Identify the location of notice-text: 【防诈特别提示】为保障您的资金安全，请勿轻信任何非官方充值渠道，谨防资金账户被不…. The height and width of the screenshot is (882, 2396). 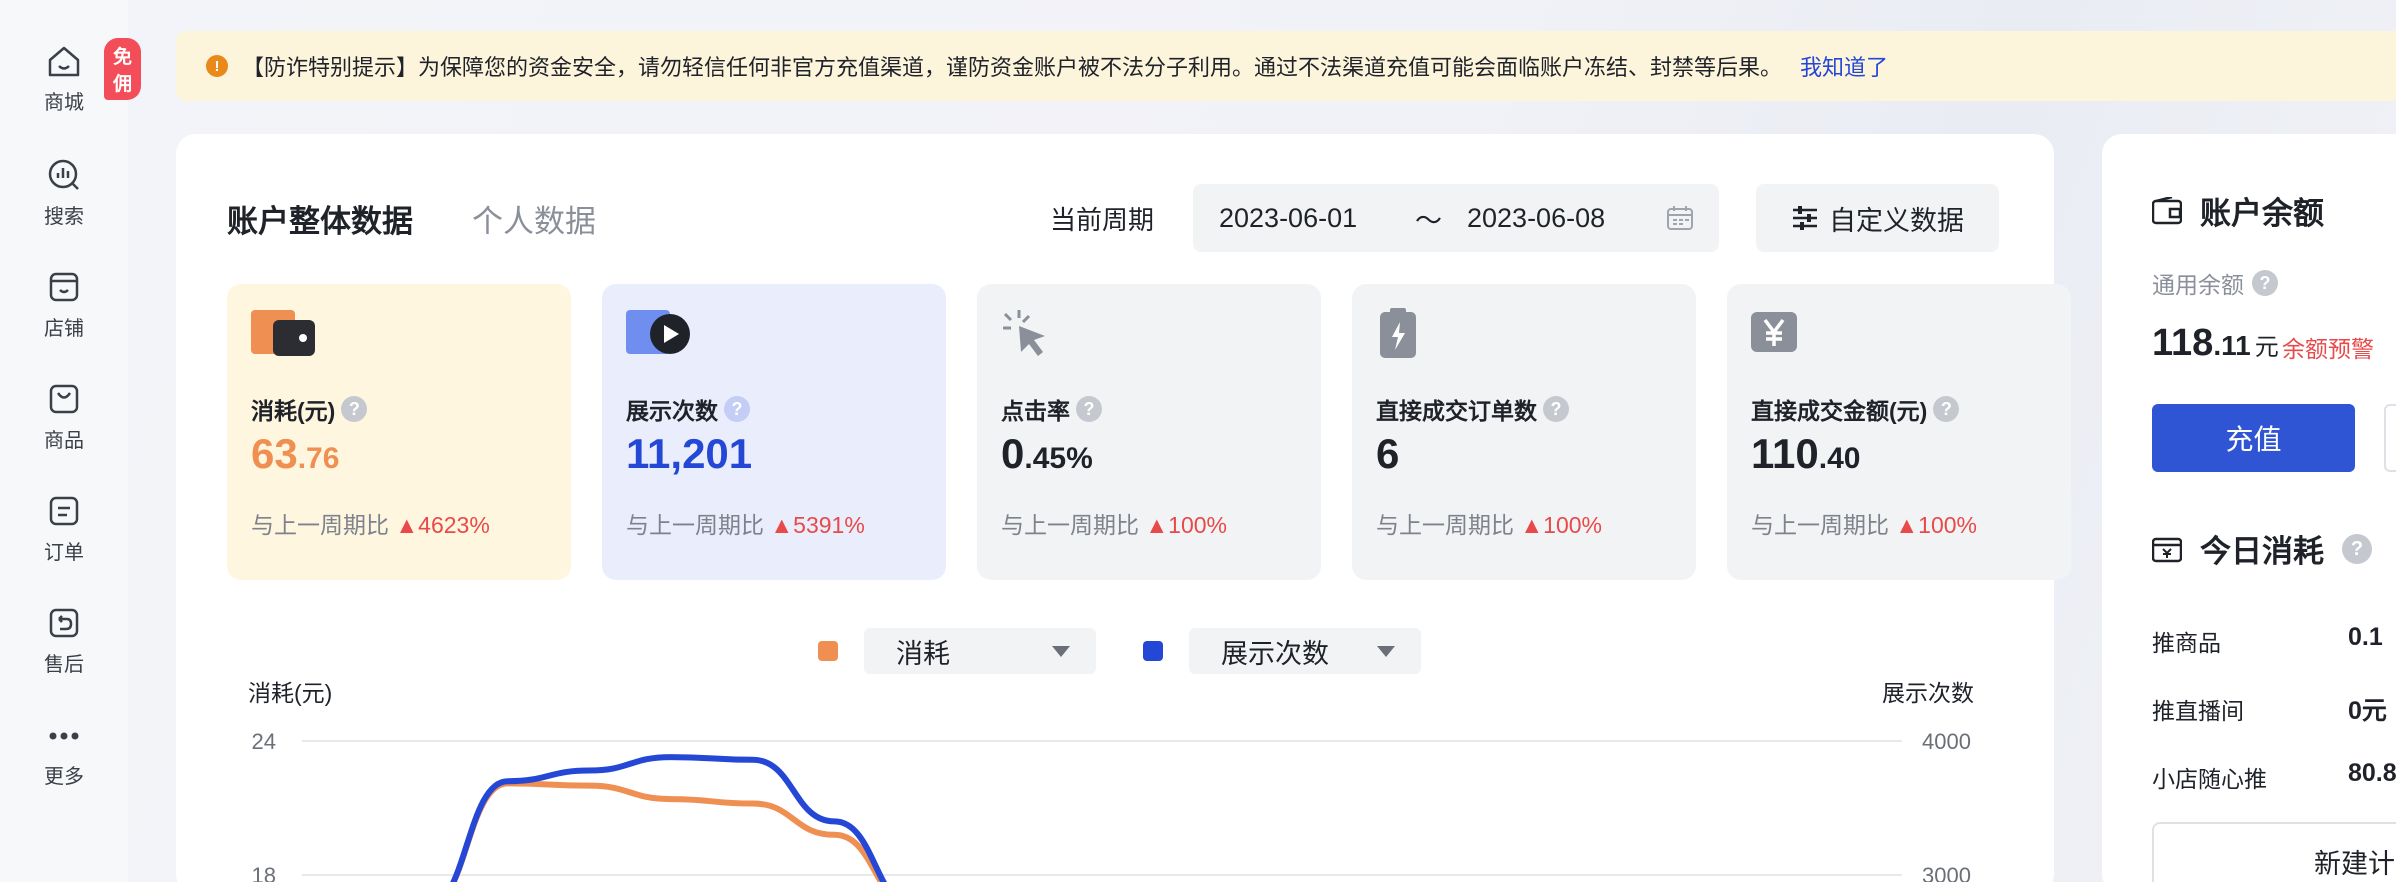
(1012, 67).